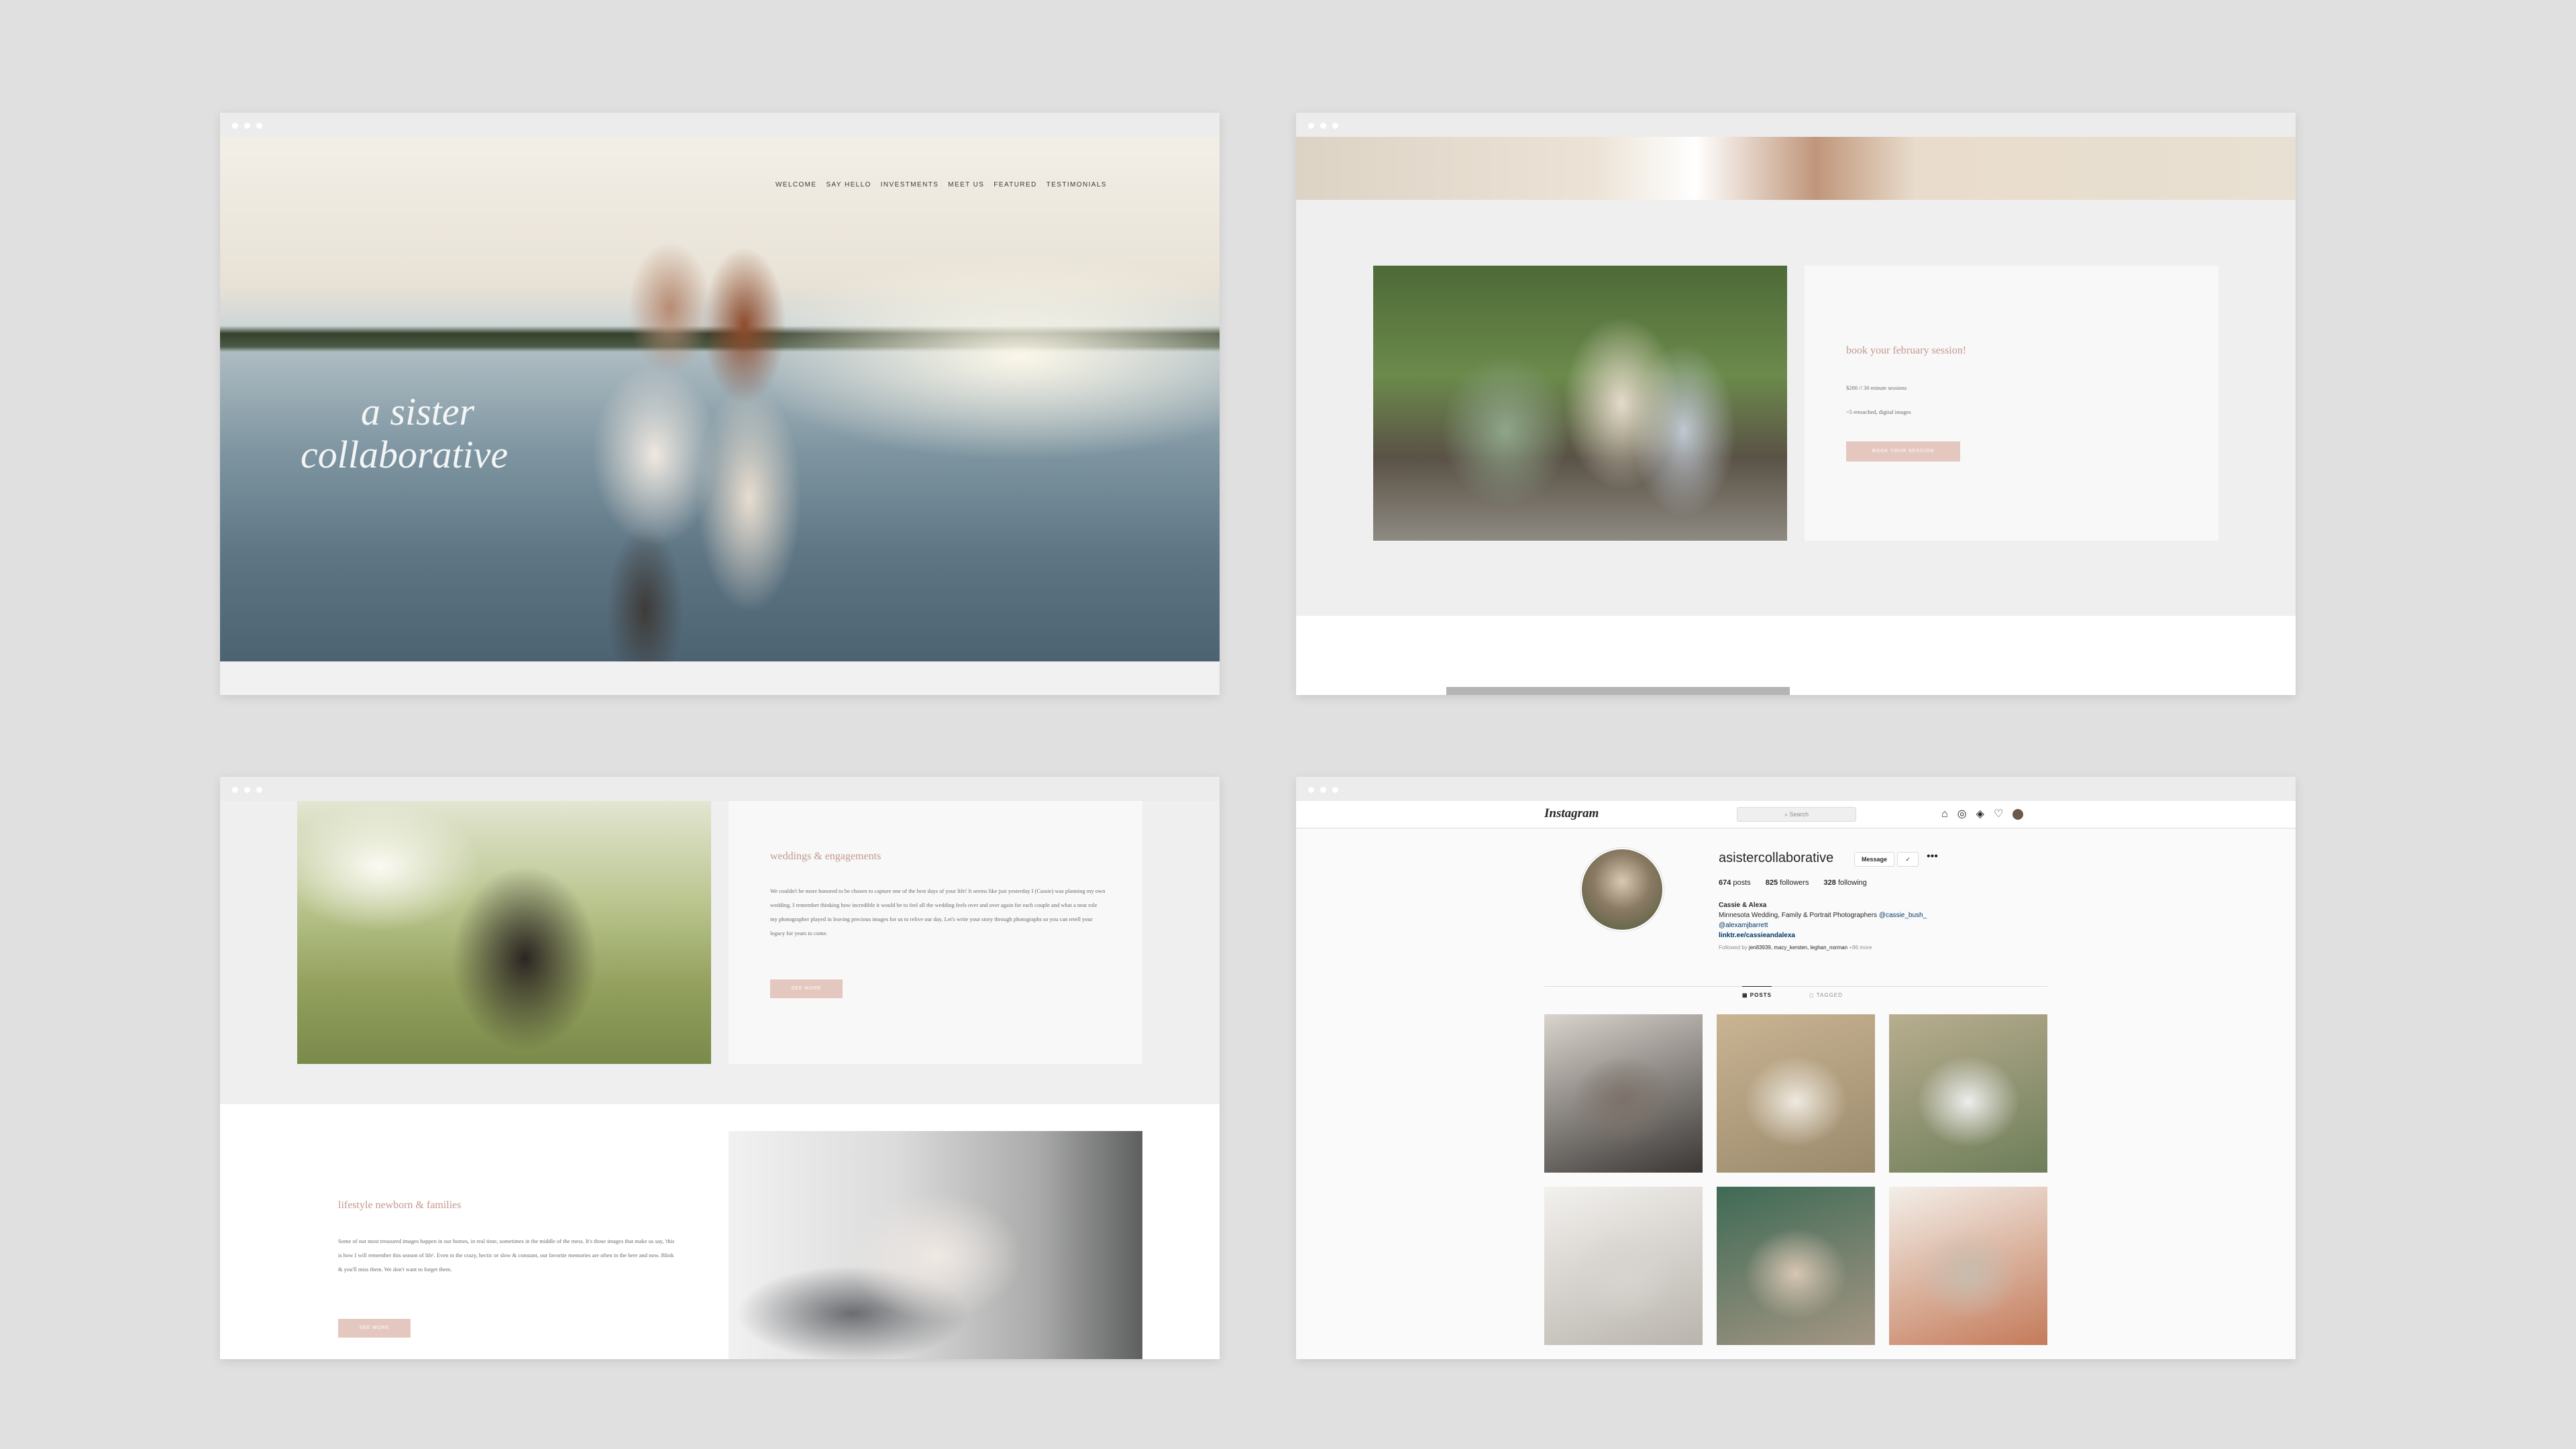 Image resolution: width=2576 pixels, height=1449 pixels. I want to click on script-title-line1: a sister, so click(418, 411).